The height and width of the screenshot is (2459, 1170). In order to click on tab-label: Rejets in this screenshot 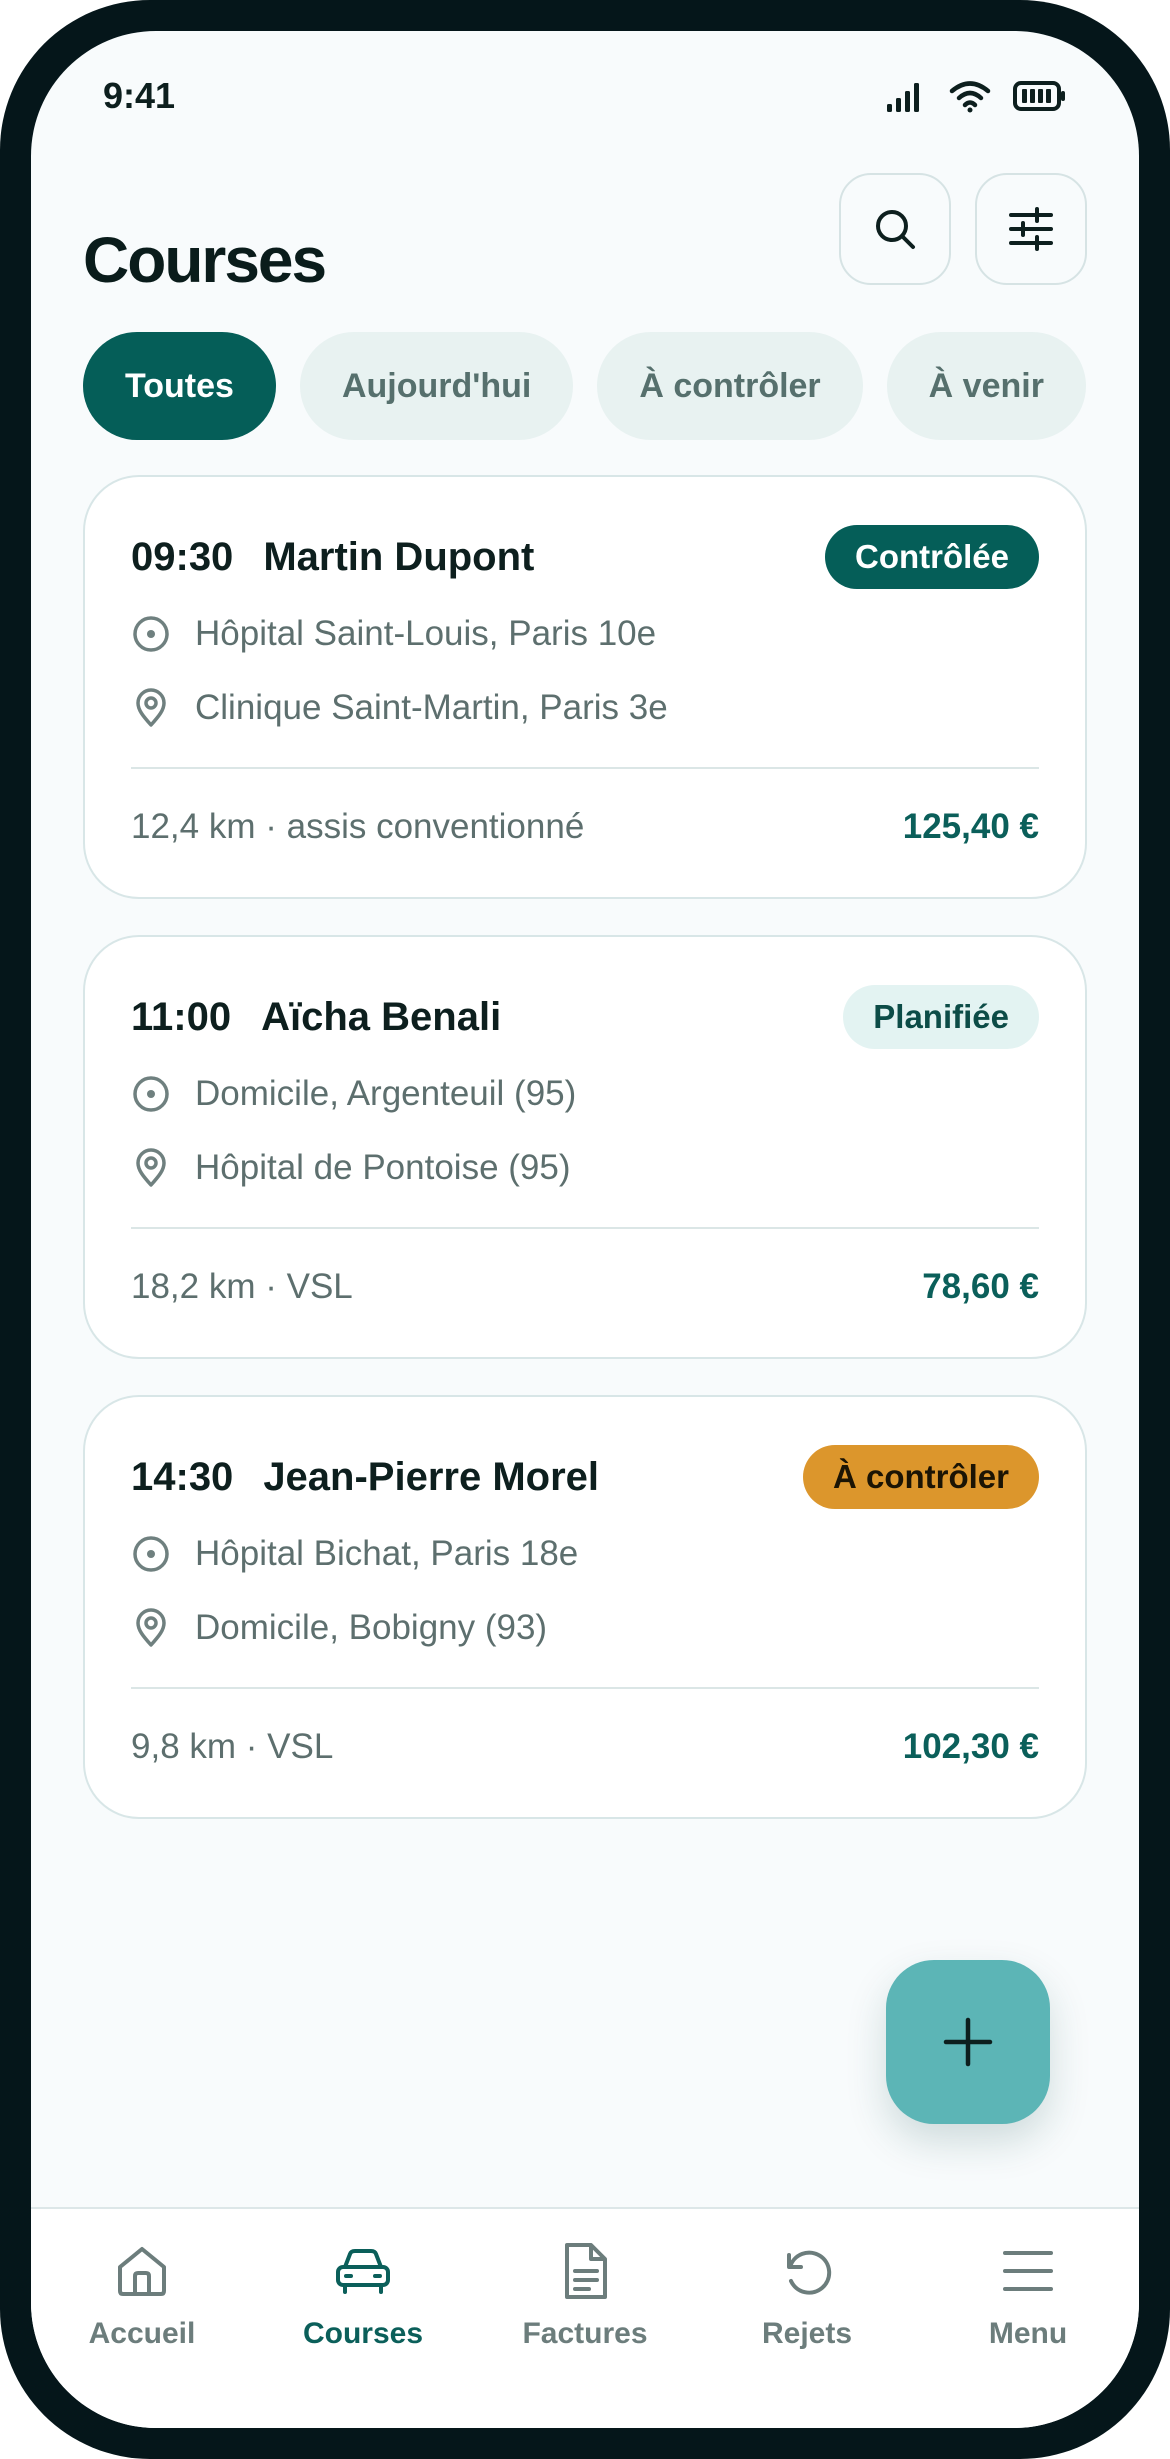, I will do `click(807, 2333)`.